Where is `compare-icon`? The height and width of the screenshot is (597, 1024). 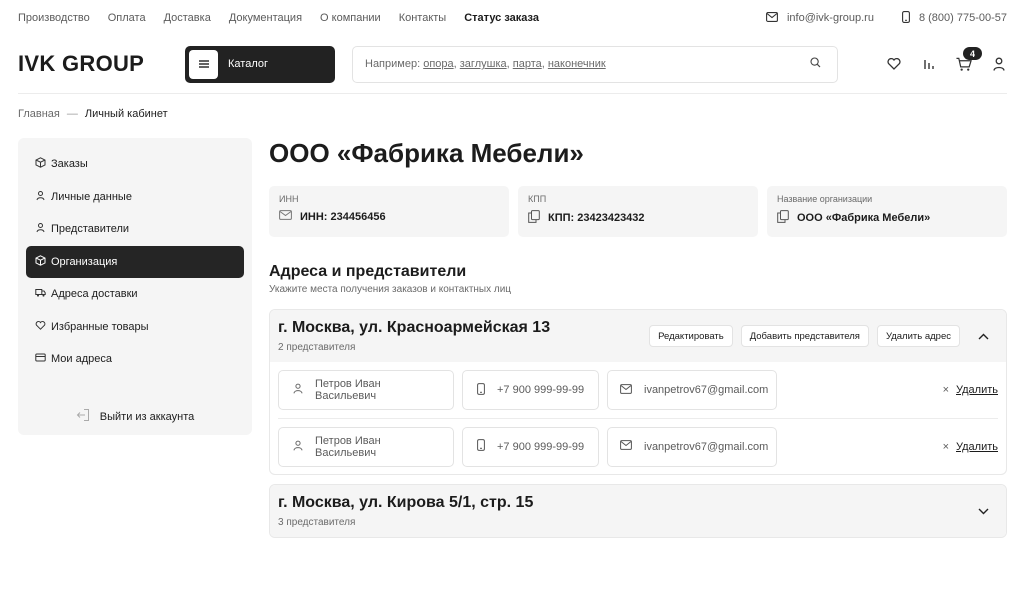
compare-icon is located at coordinates (929, 64).